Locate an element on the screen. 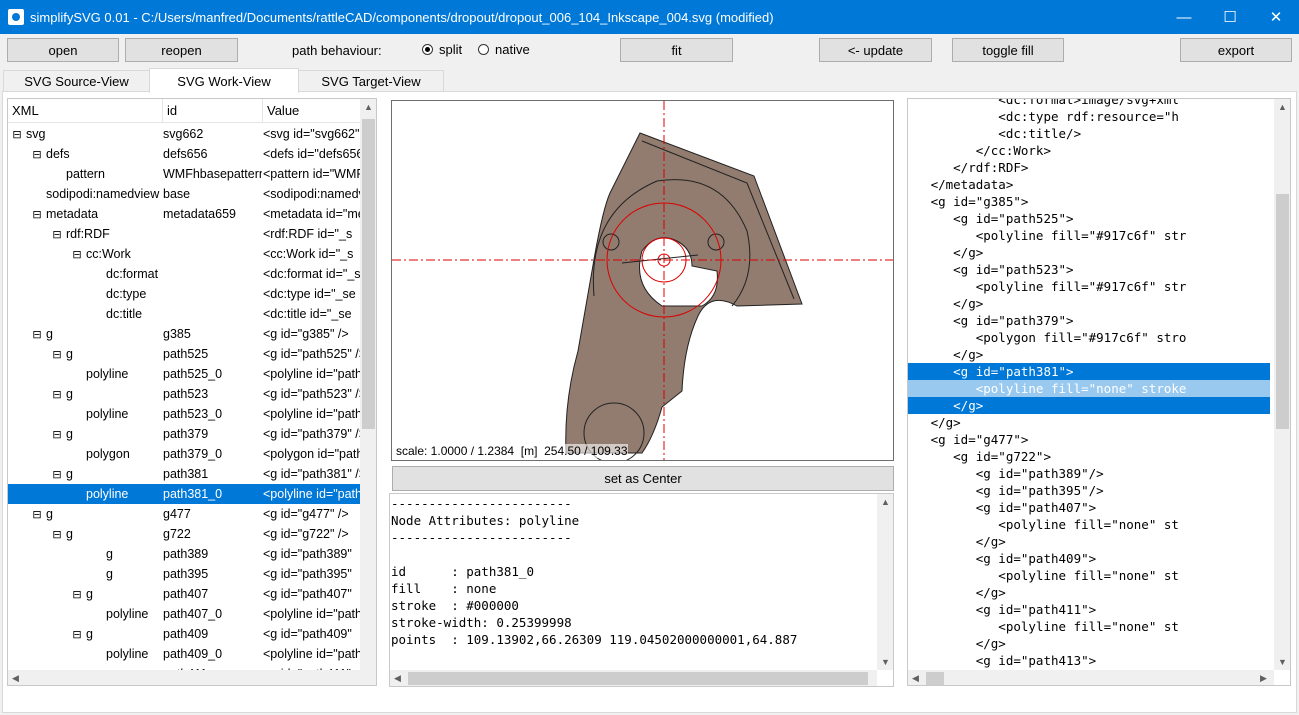  tree-row: ⊟ metadata metadata659 <metadata id="meta is located at coordinates (184, 214).